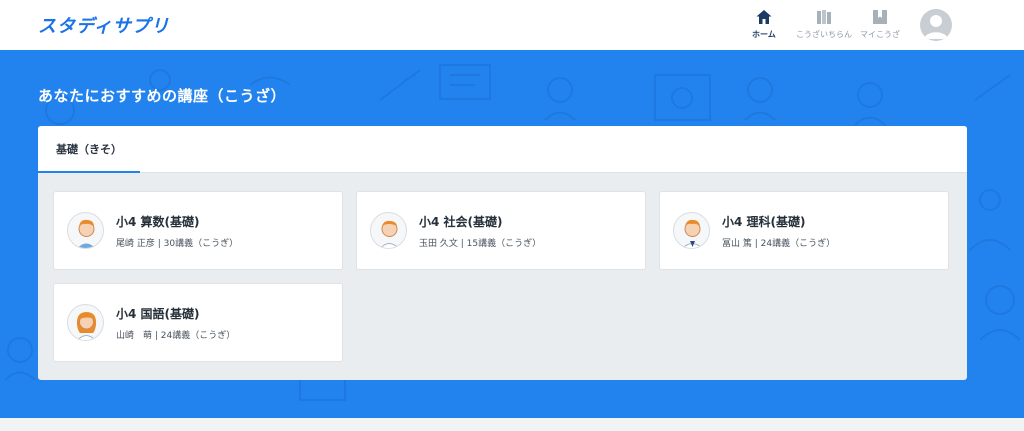  What do you see at coordinates (936, 25) in the screenshot?
I see `user-avatar-icon` at bounding box center [936, 25].